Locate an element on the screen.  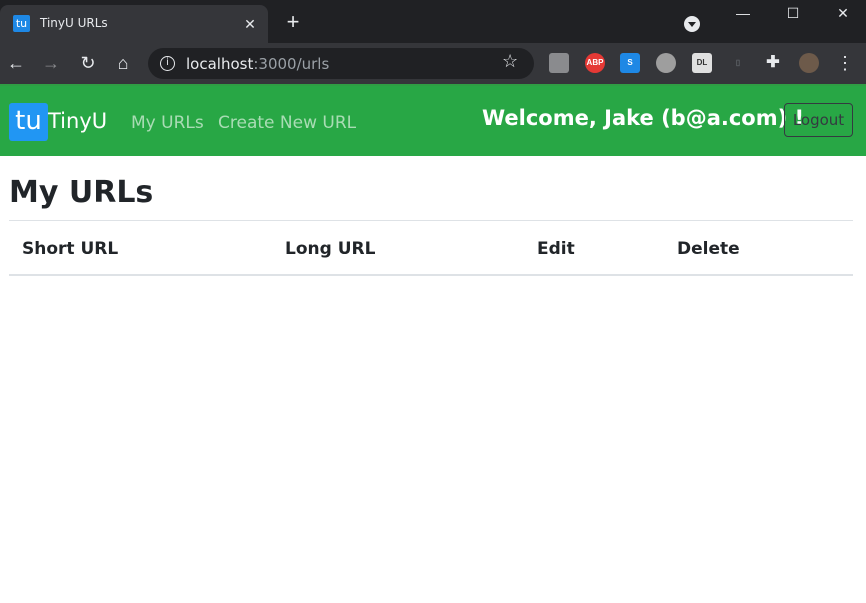
page-title: My URLs is located at coordinates (81, 192).